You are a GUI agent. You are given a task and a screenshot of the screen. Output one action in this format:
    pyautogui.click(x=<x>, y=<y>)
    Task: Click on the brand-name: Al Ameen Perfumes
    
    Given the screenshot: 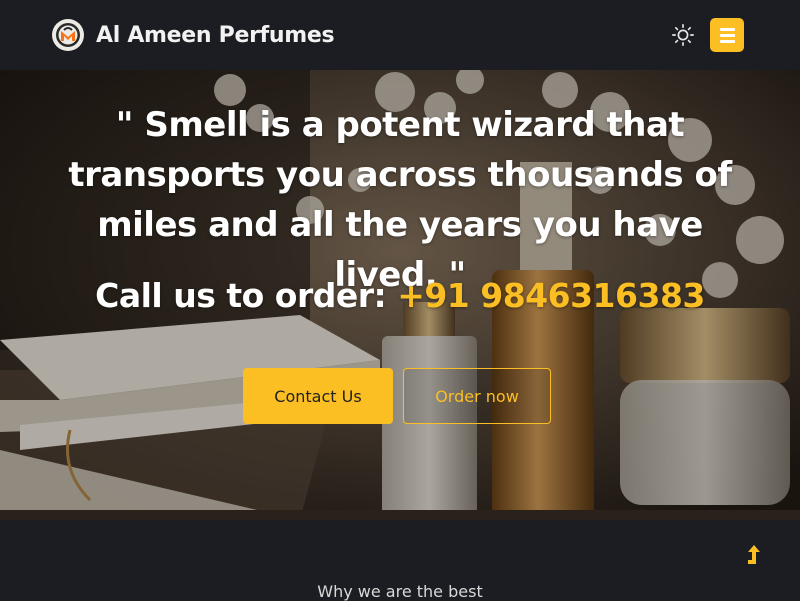 What is the action you would take?
    pyautogui.click(x=215, y=35)
    